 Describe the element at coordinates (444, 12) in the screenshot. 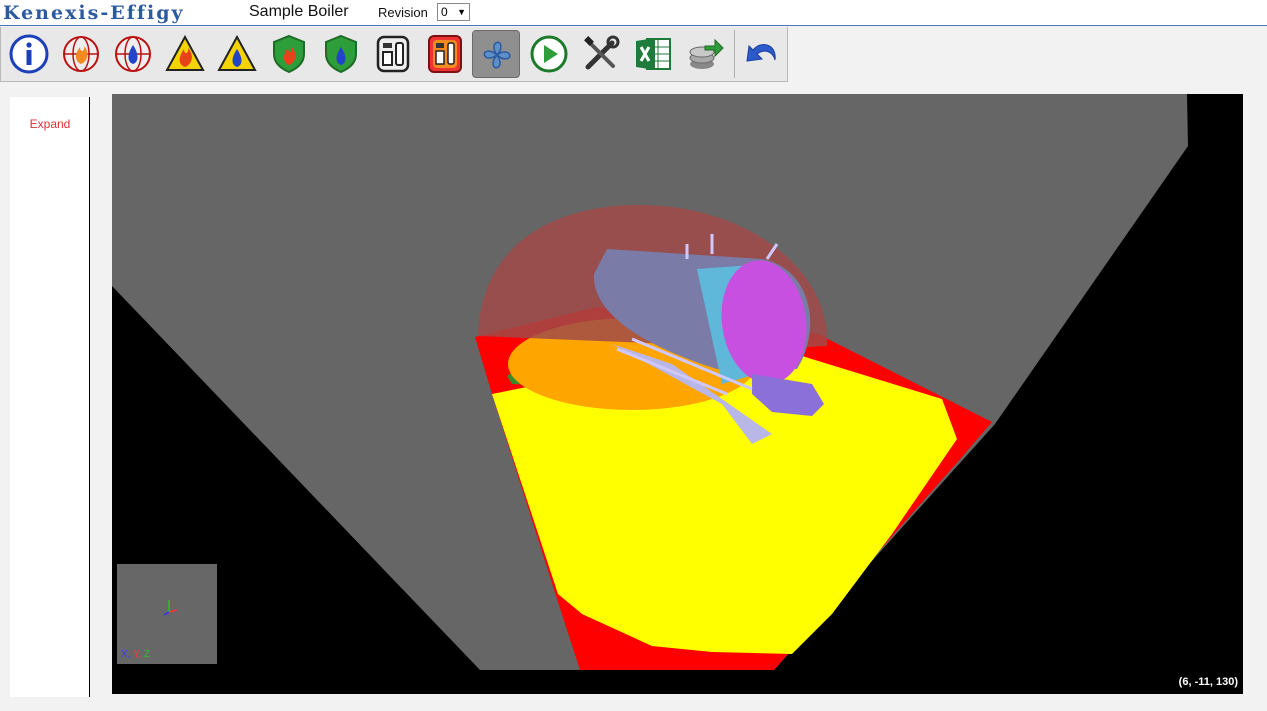

I see `revision-value: 0` at that location.